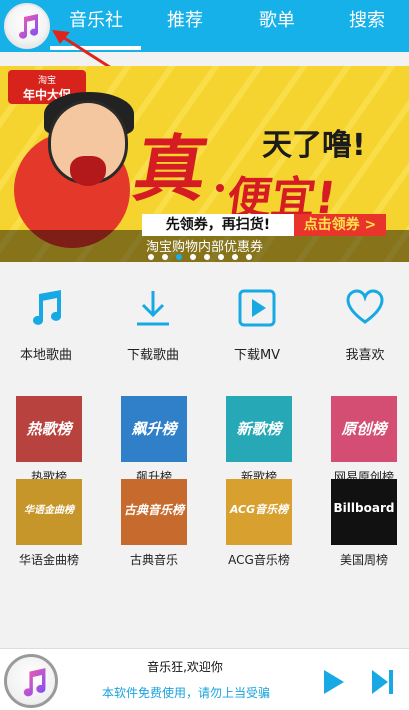  I want to click on chart-us-weekly: Billboard 美国周榜, so click(364, 523).